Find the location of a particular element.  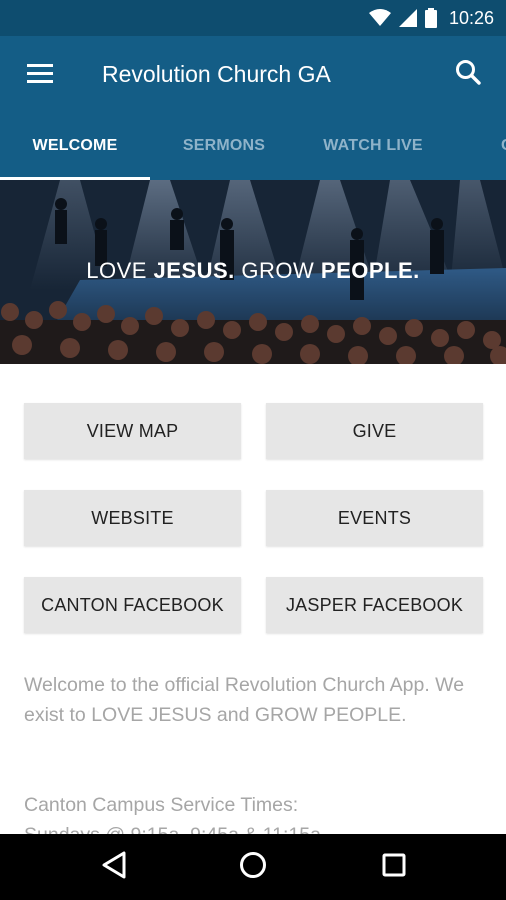

recents-icon is located at coordinates (394, 867).